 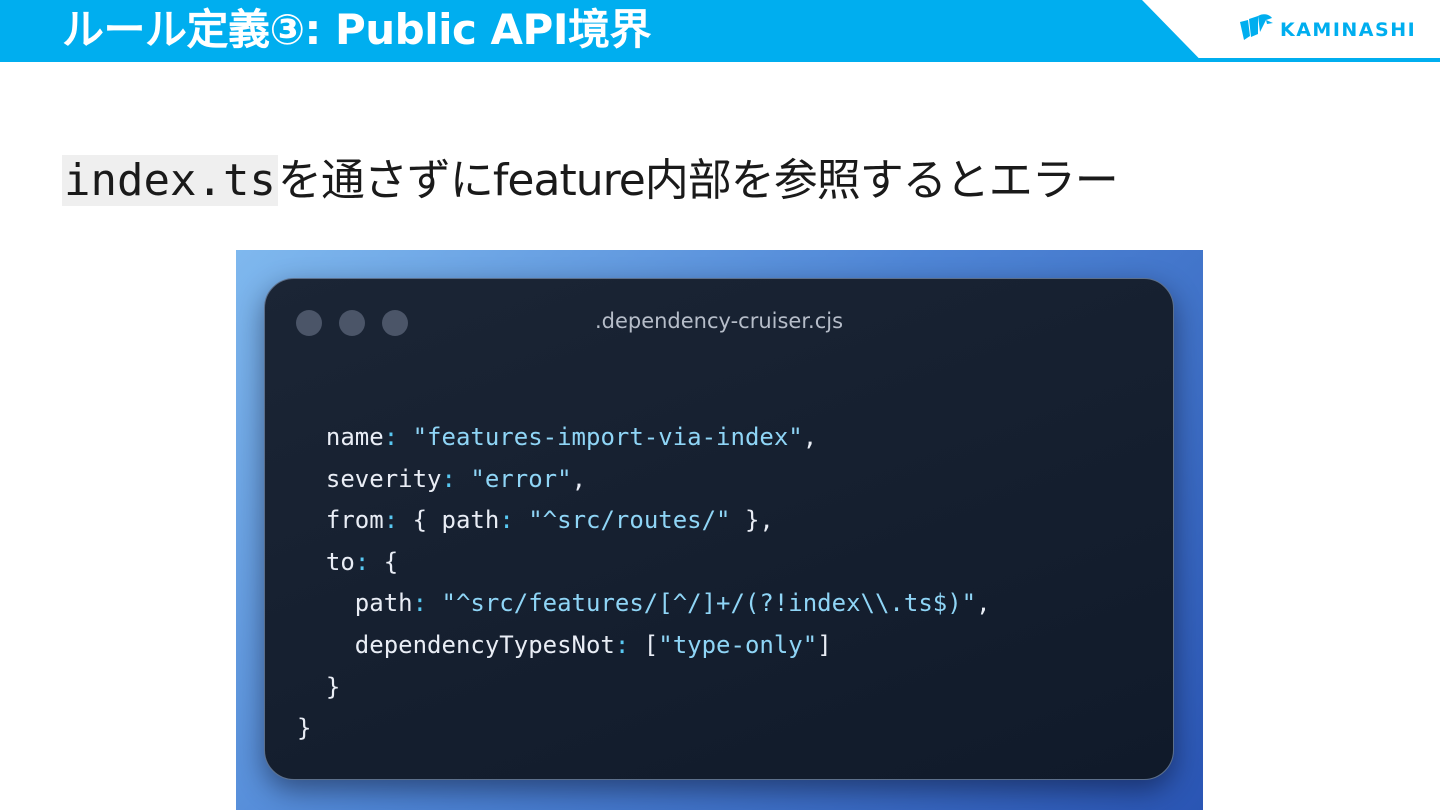 I want to click on code-key: to, so click(x=340, y=561).